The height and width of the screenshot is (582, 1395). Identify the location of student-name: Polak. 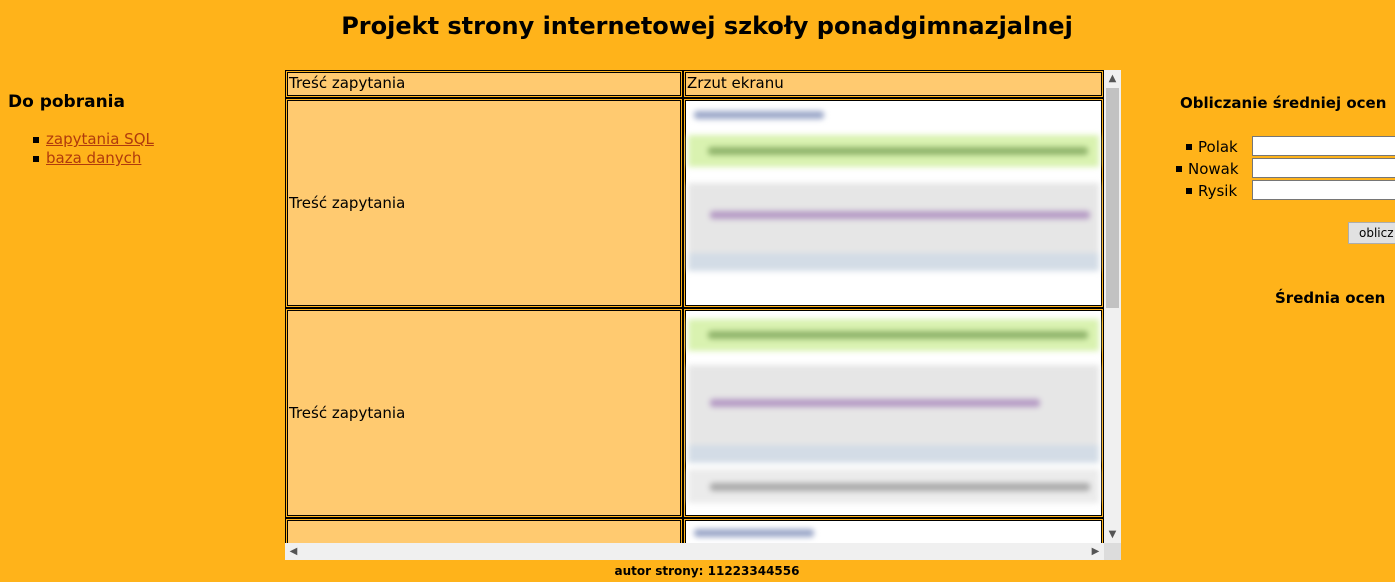
(1218, 147).